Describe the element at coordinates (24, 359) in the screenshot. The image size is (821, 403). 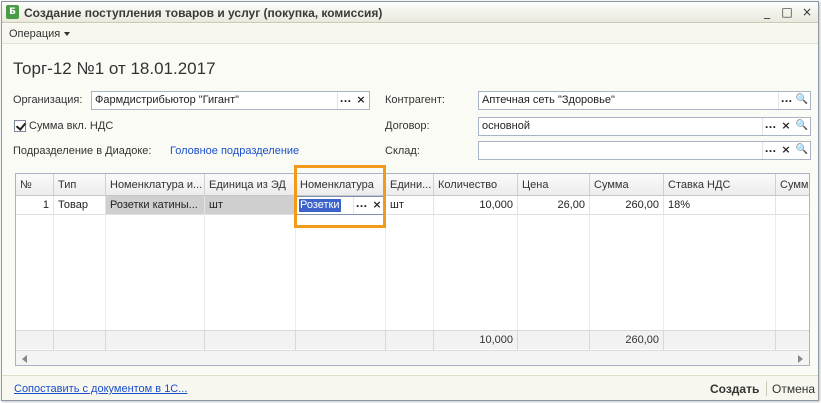
I see `scroll-left-icon` at that location.